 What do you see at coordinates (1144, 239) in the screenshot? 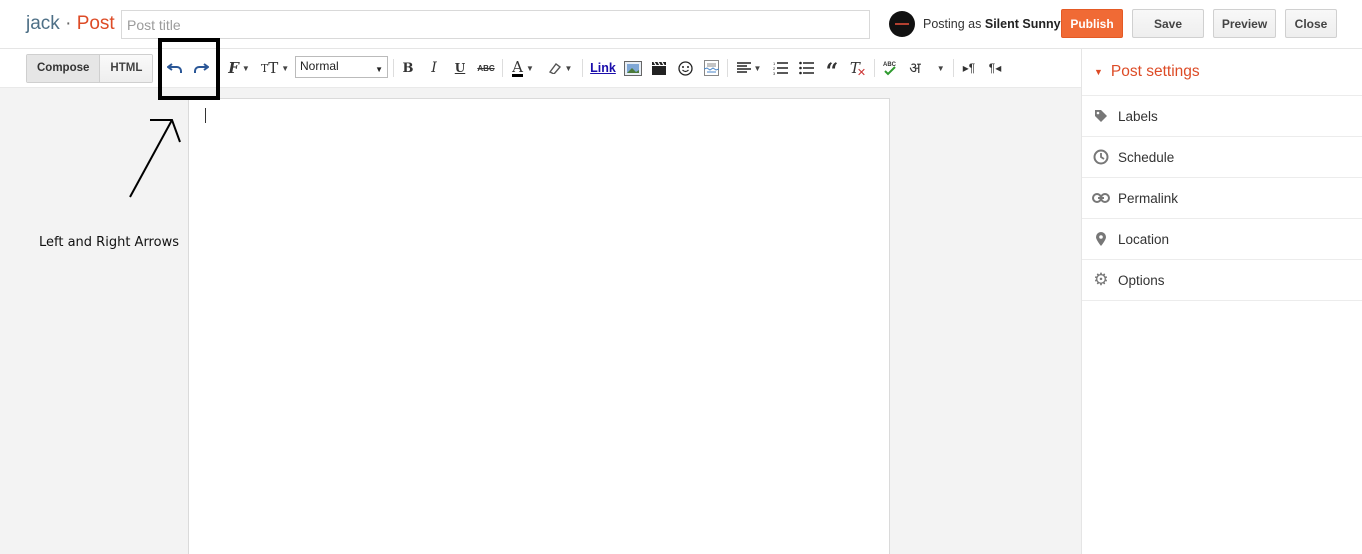
I see `sidebar-item-label: Location` at bounding box center [1144, 239].